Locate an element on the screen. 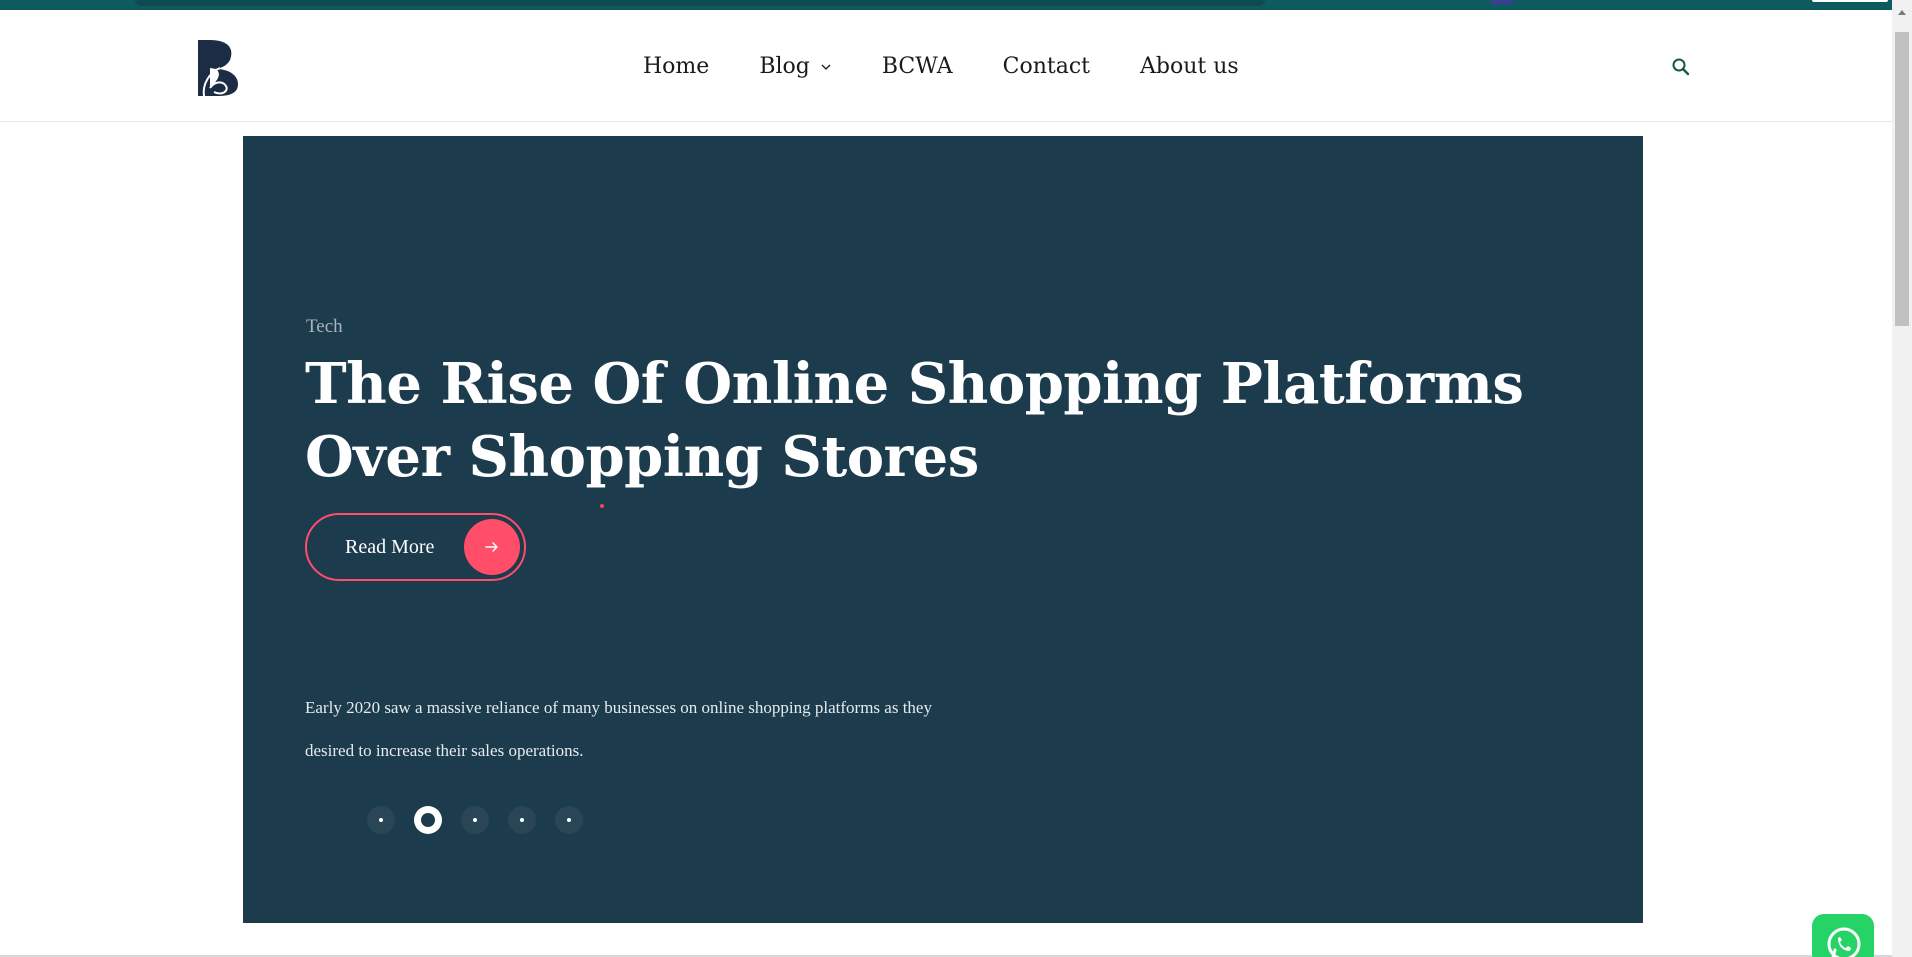  page-scrollbar is located at coordinates (1902, 478).